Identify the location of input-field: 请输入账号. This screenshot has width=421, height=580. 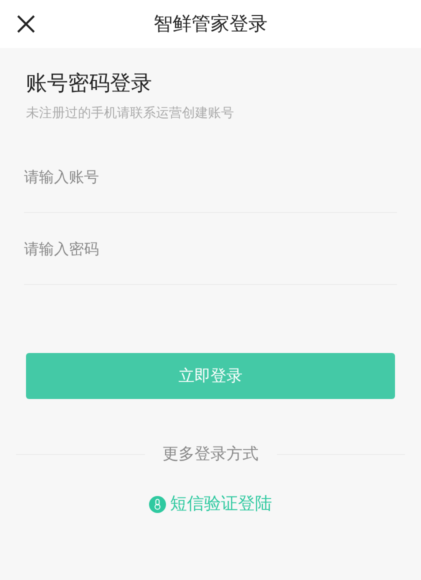
(210, 177).